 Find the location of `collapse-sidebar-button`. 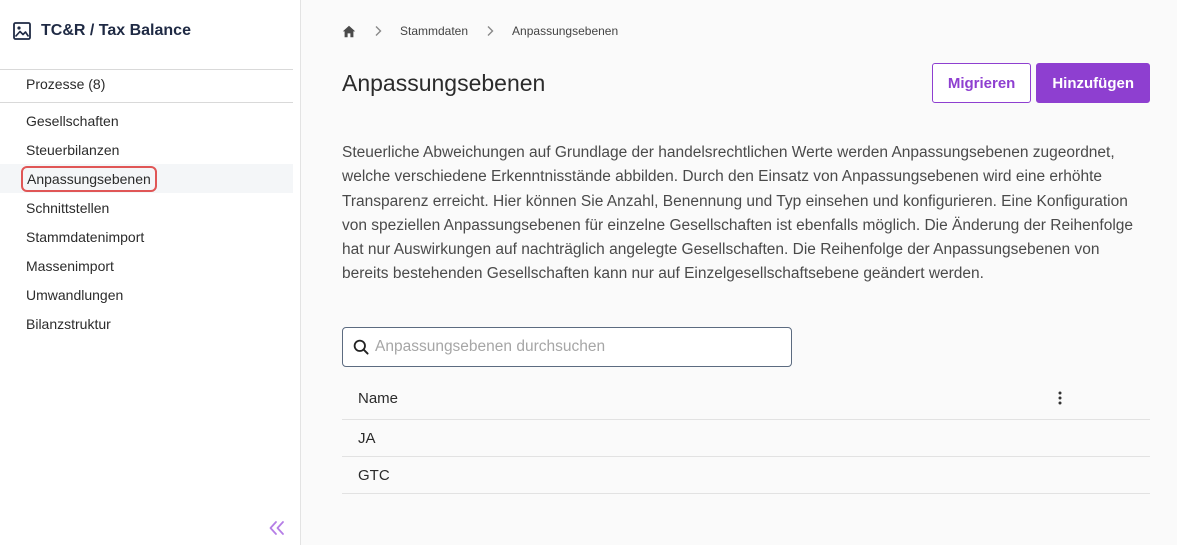

collapse-sidebar-button is located at coordinates (277, 530).